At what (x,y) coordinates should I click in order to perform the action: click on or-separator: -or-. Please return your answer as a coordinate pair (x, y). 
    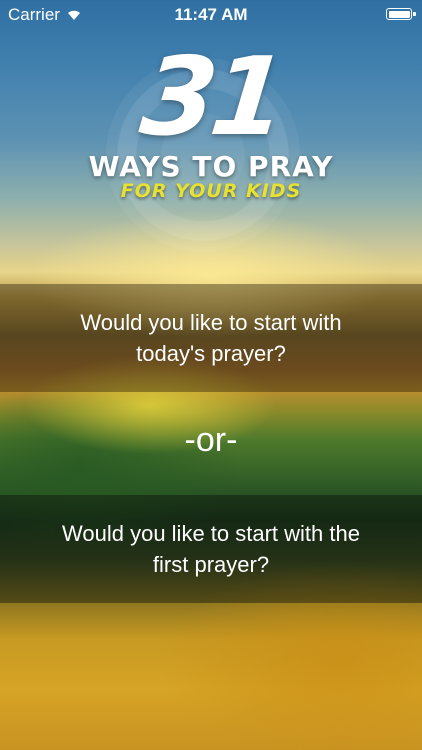
    Looking at the image, I should click on (211, 440).